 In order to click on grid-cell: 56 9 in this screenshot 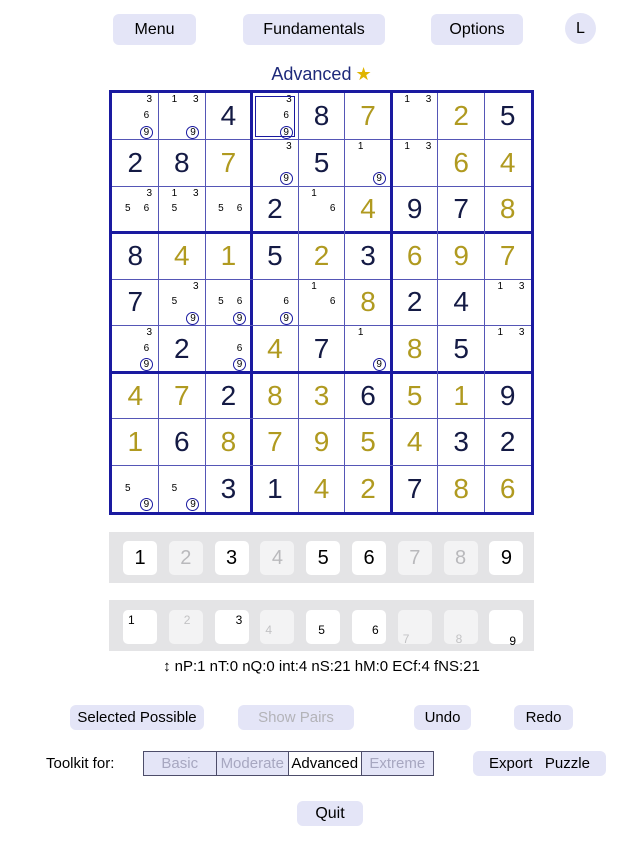, I will do `click(228, 302)`.